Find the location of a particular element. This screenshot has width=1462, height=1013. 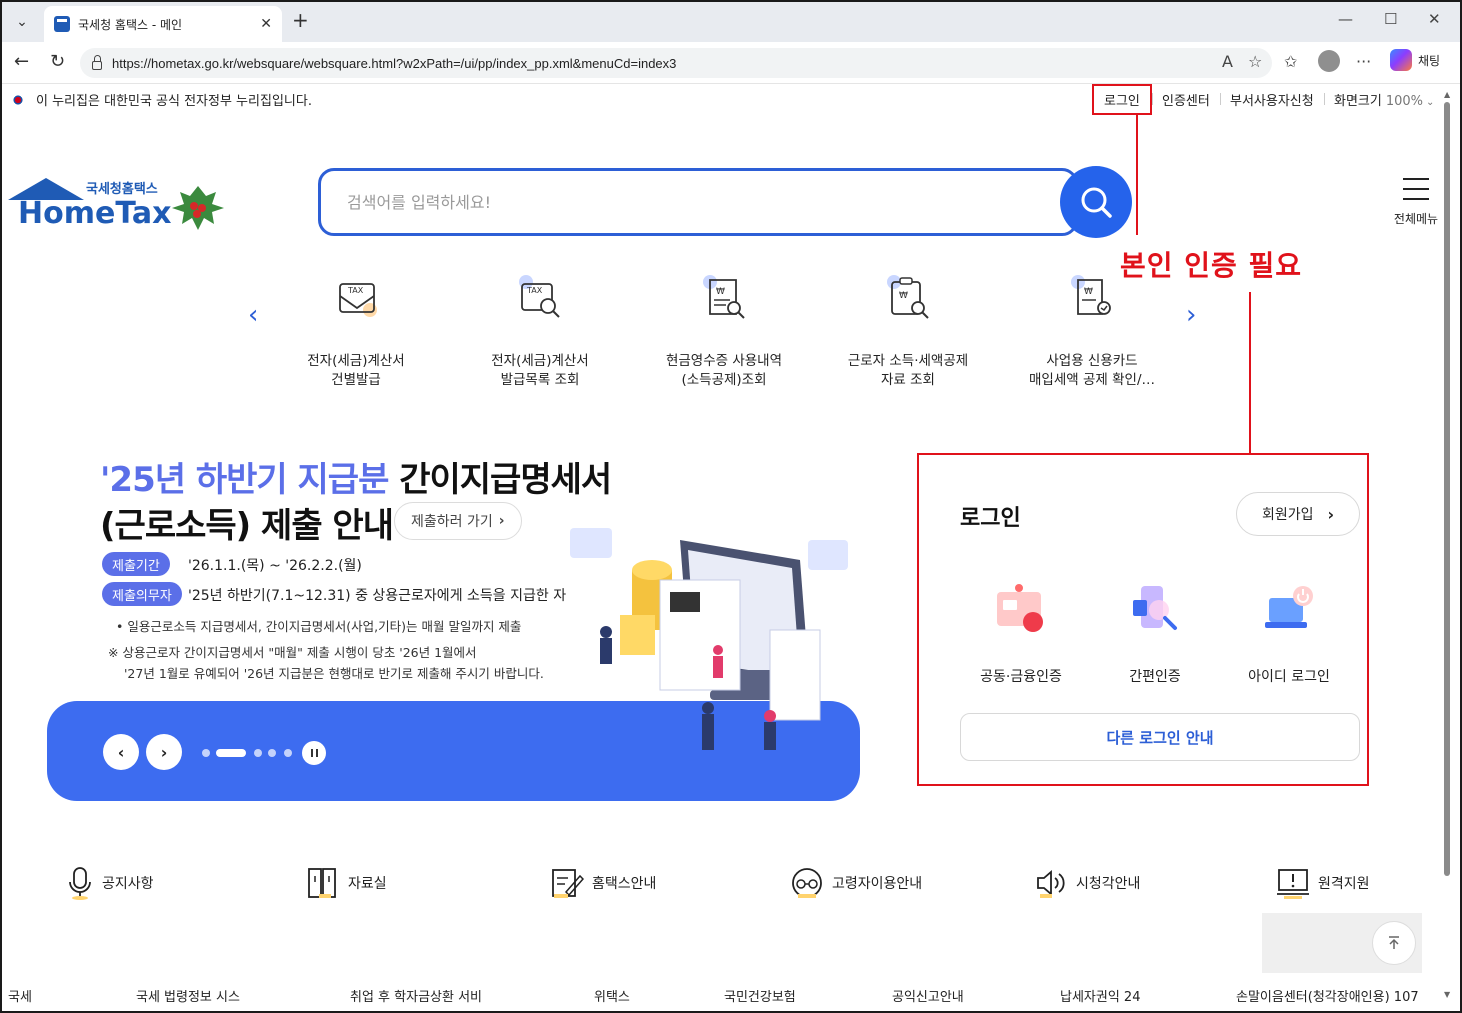

bottom-menu-label: 시청각안내 is located at coordinates (1108, 884).